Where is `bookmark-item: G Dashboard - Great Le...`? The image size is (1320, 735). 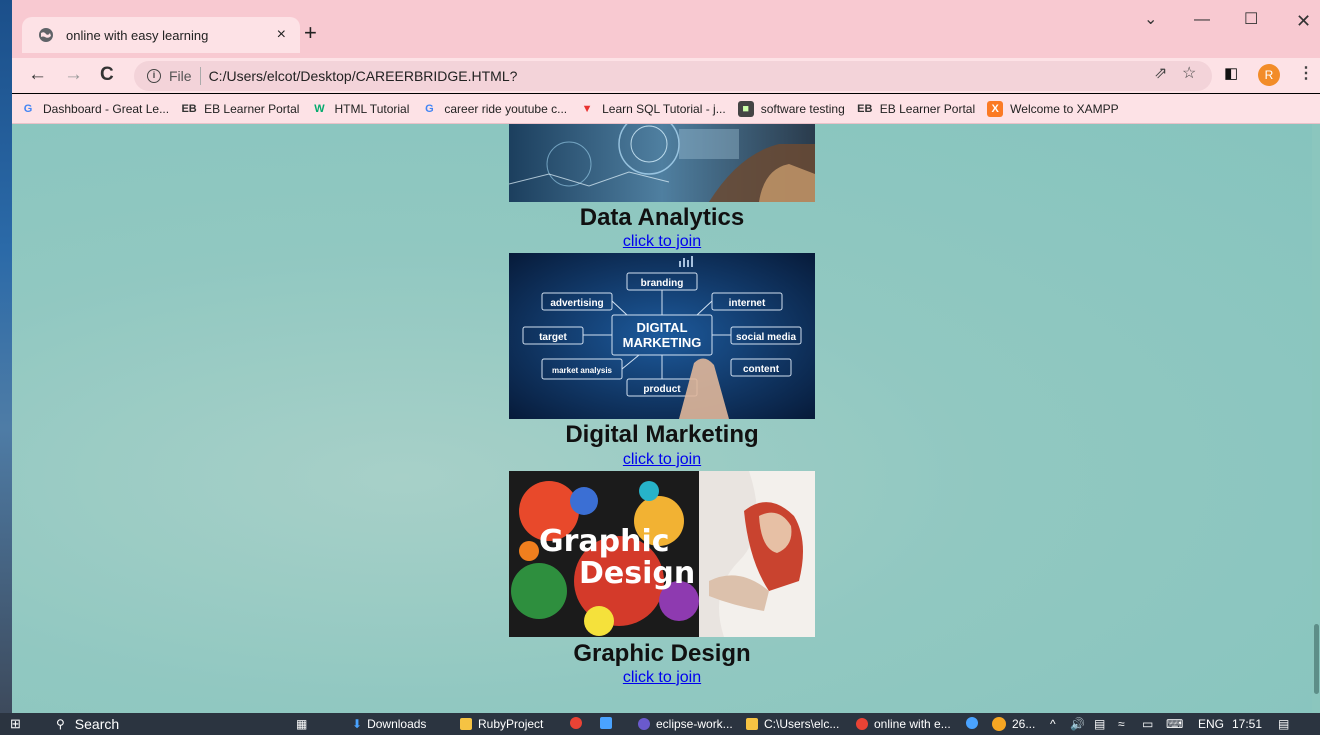 bookmark-item: G Dashboard - Great Le... is located at coordinates (94, 109).